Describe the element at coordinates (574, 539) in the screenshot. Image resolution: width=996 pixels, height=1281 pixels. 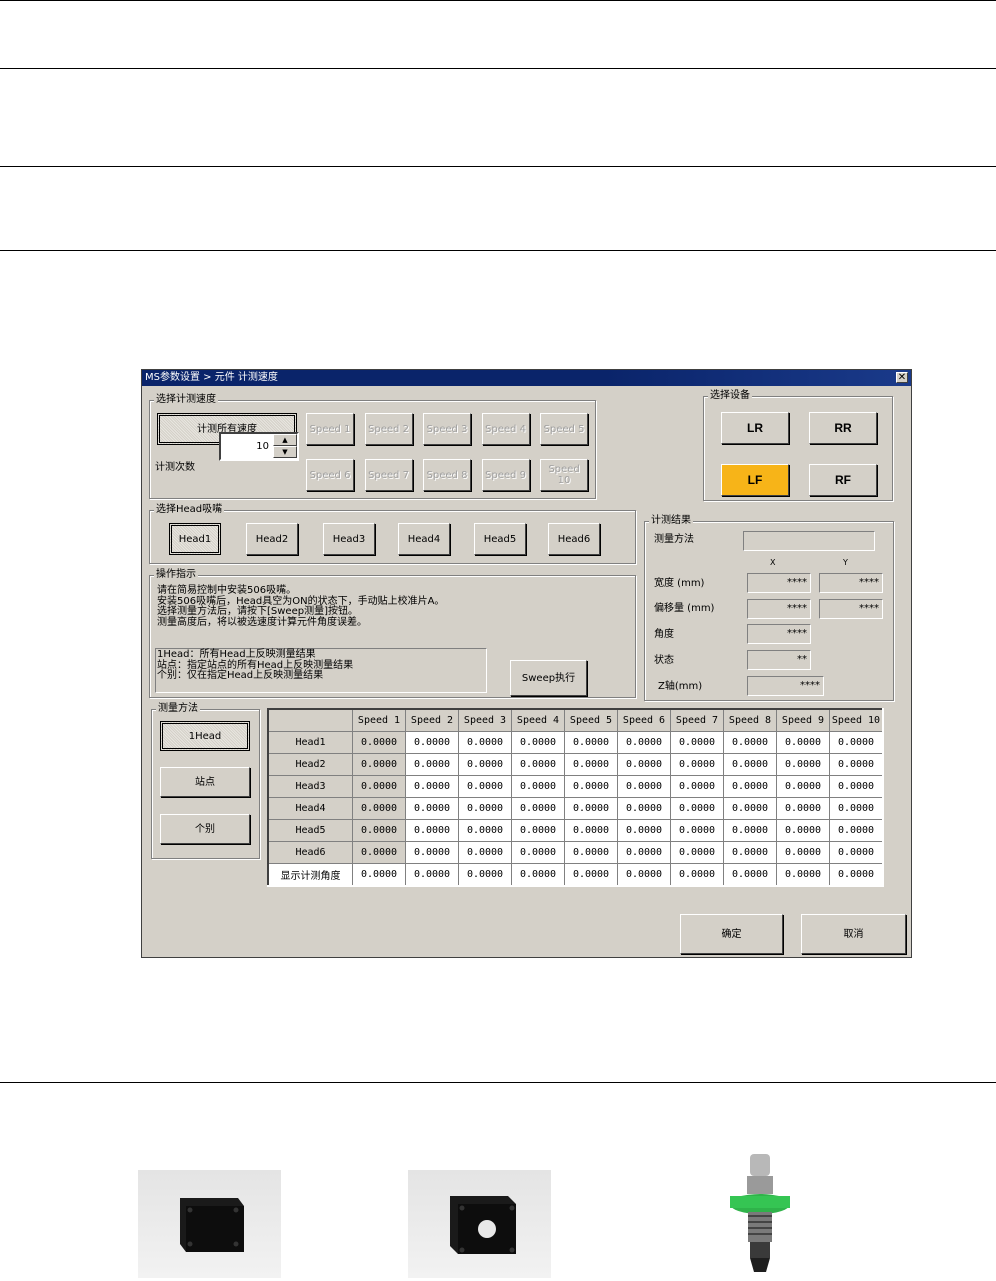
I see `head-button-6: Head6` at that location.